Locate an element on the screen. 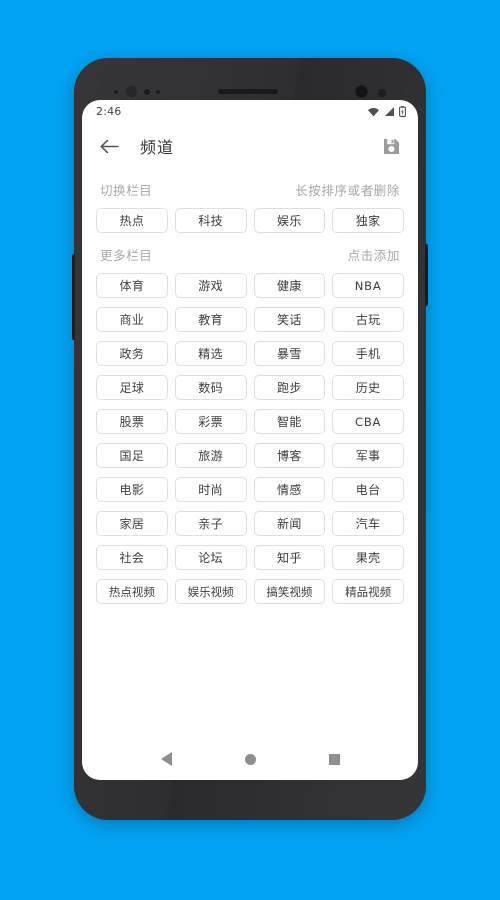 The image size is (500, 900). available-channel-chip: 知乎 is located at coordinates (289, 557).